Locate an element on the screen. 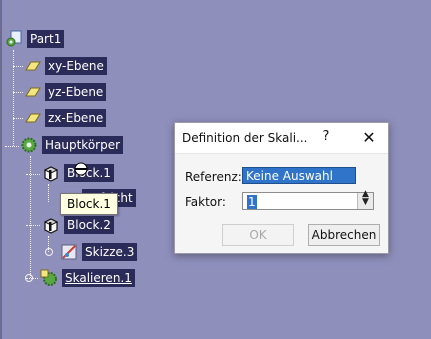 The image size is (431, 339). factor-spinbox: 1 ▲ ▼ is located at coordinates (308, 199).